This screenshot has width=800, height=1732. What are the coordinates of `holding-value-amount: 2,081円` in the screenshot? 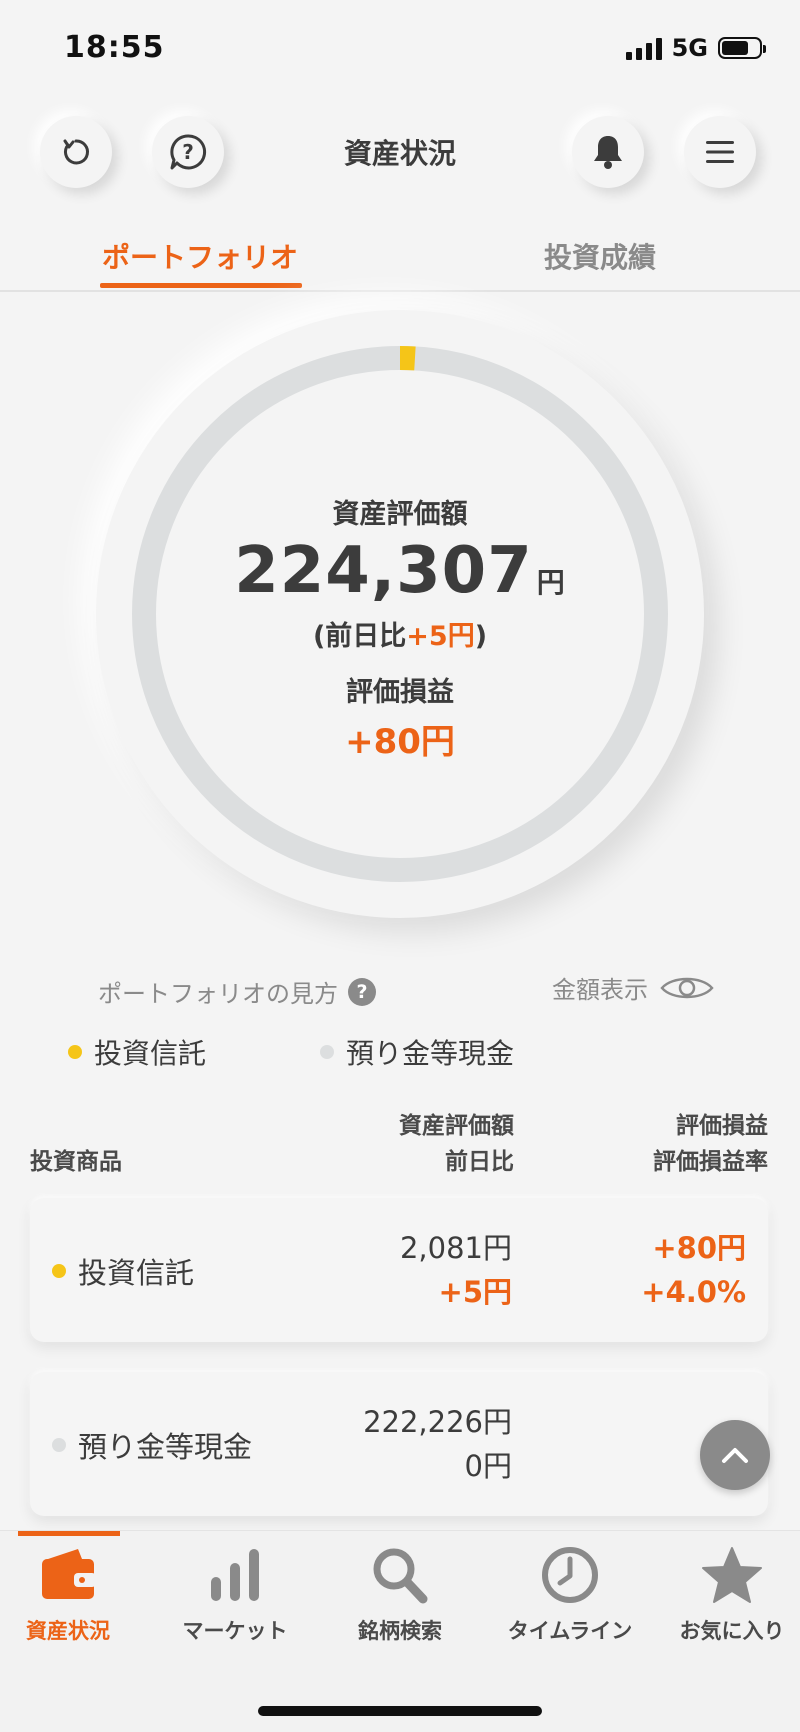 It's located at (455, 1248).